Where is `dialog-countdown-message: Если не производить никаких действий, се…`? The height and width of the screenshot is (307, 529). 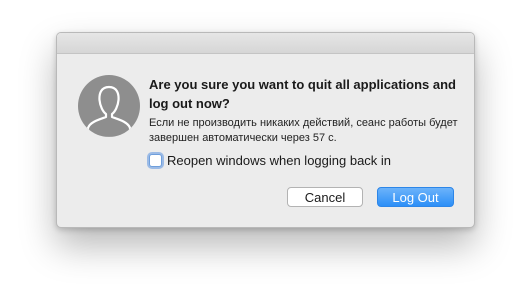
dialog-countdown-message: Если не производить никаких действий, се… is located at coordinates (303, 130).